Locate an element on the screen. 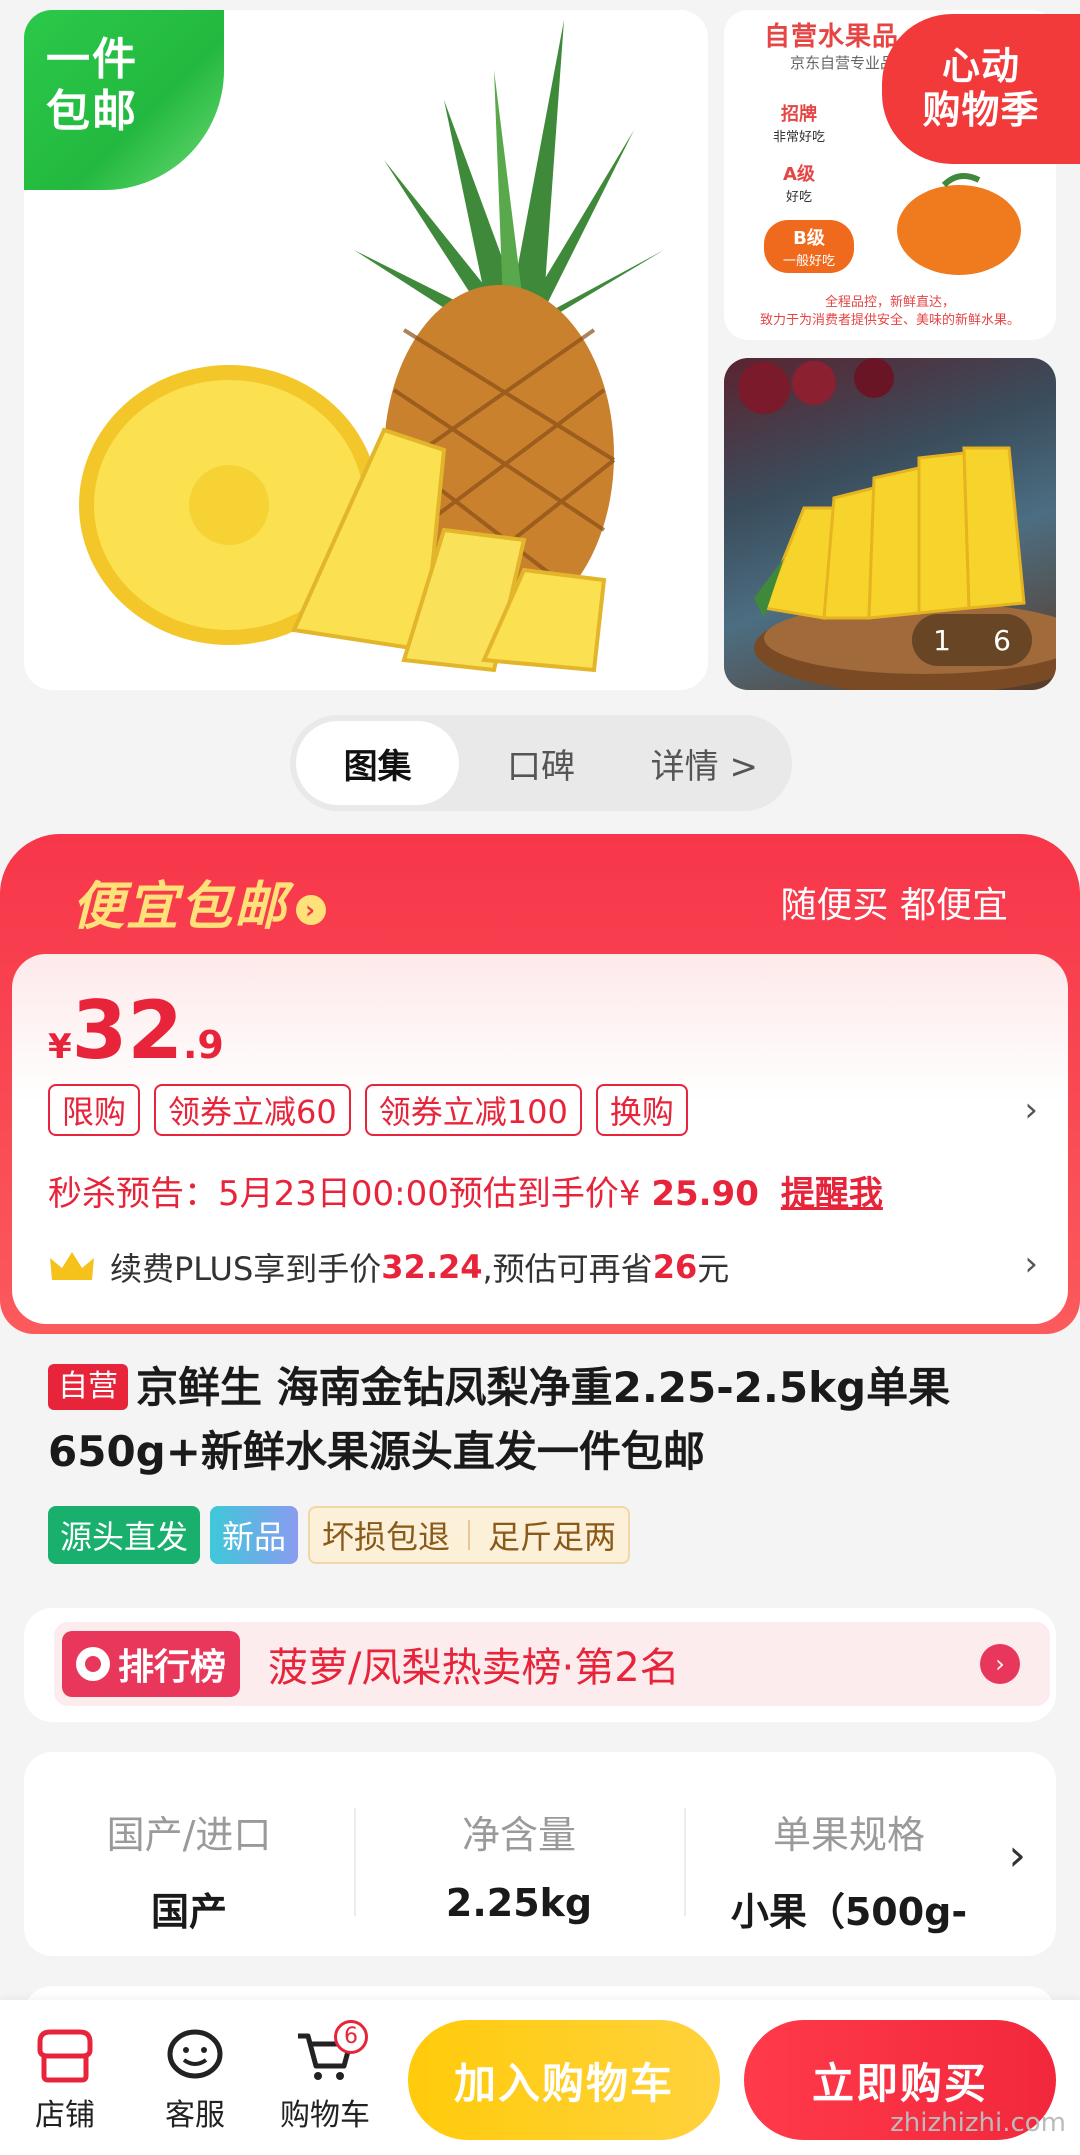  current-price: ¥32.9 is located at coordinates (136, 1030).